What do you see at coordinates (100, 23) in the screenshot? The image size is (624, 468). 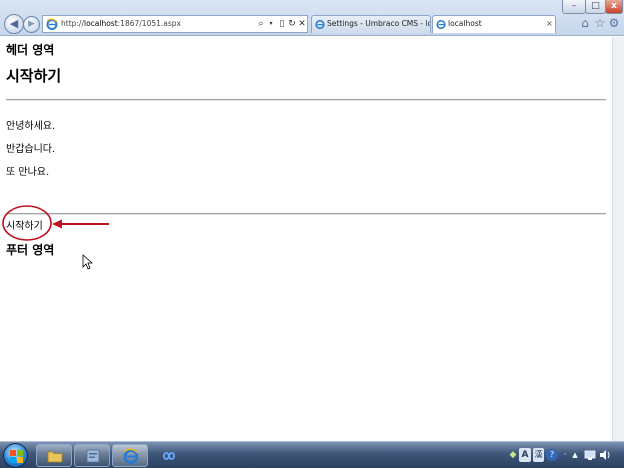 I see `address-host: localhost` at bounding box center [100, 23].